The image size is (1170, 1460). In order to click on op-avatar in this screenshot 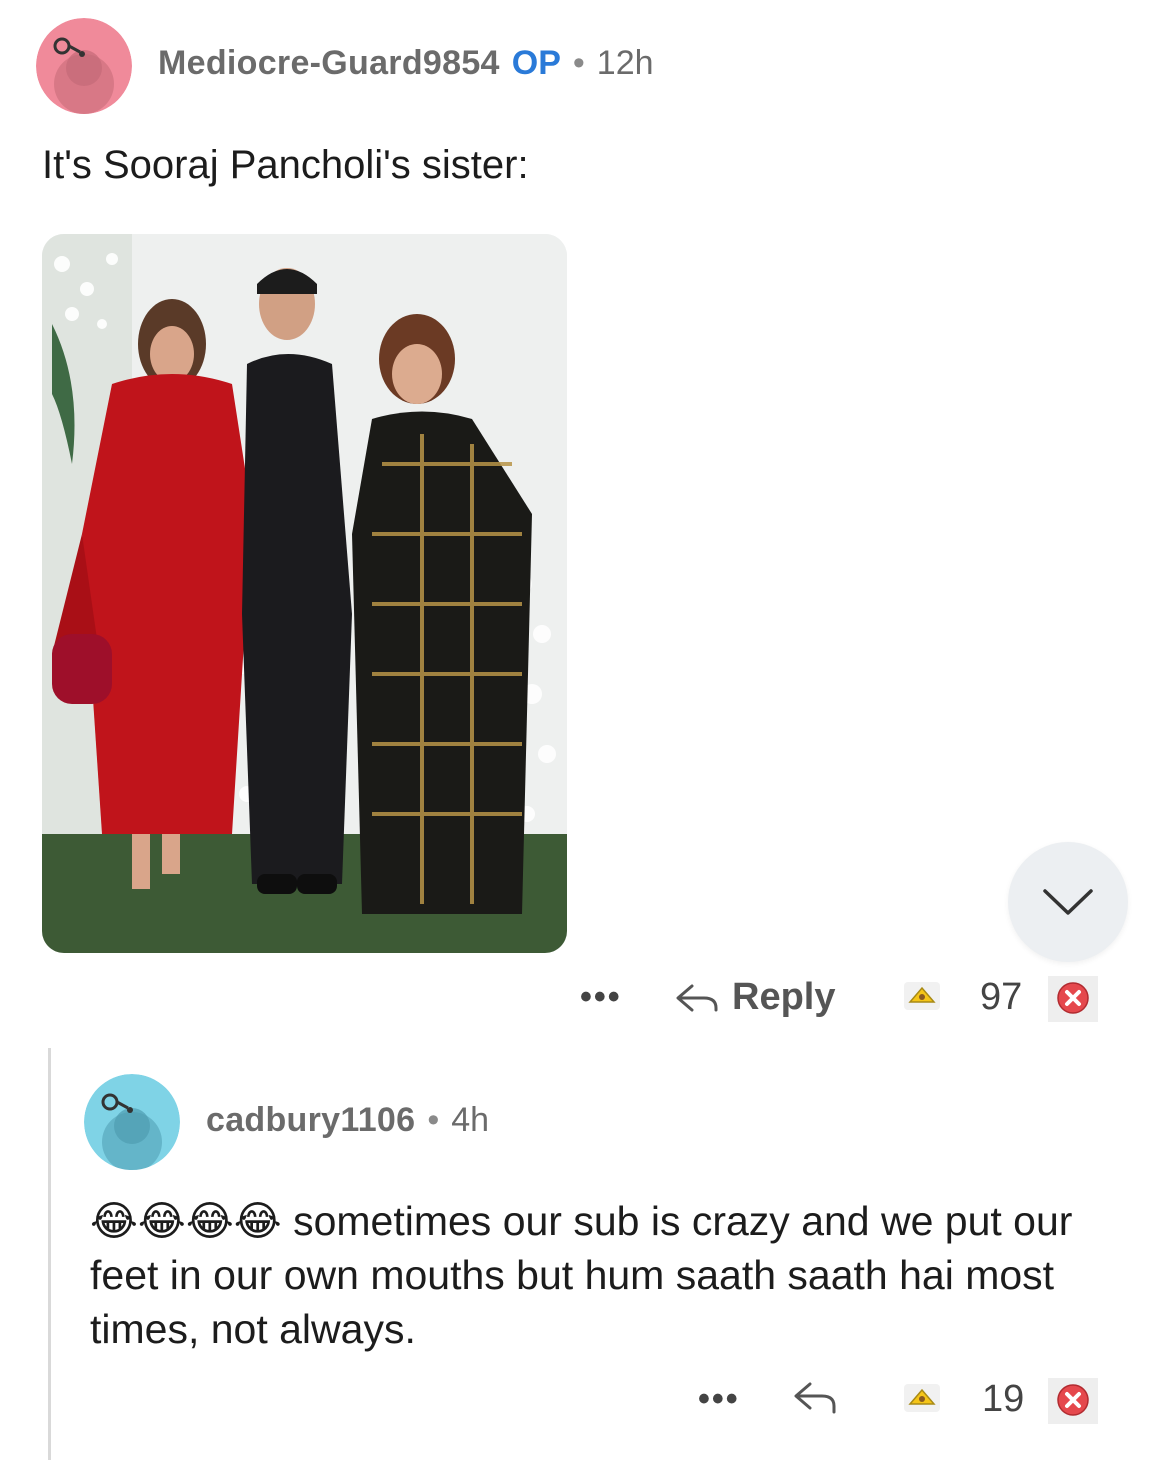, I will do `click(84, 66)`.